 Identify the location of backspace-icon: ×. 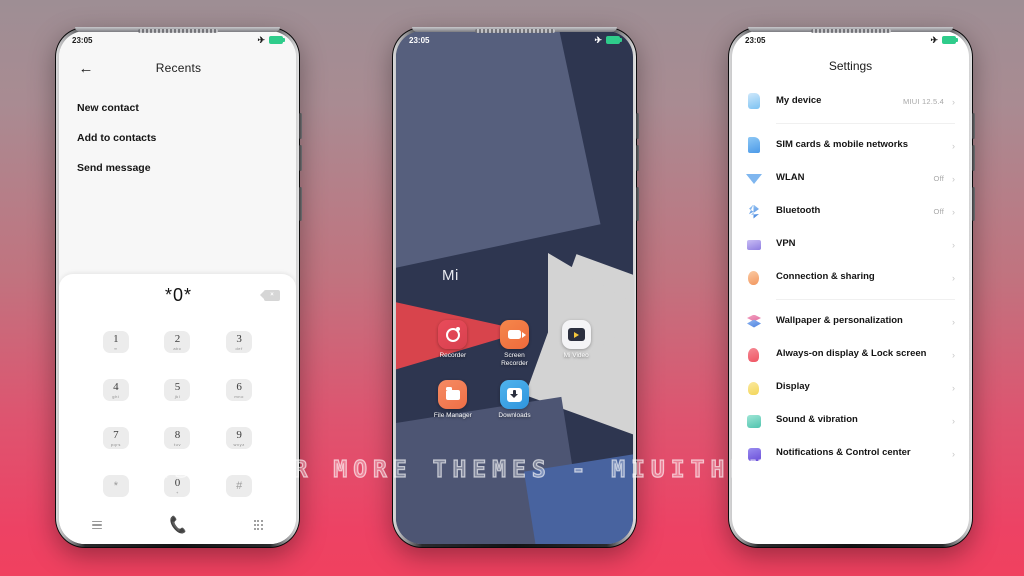
(270, 295).